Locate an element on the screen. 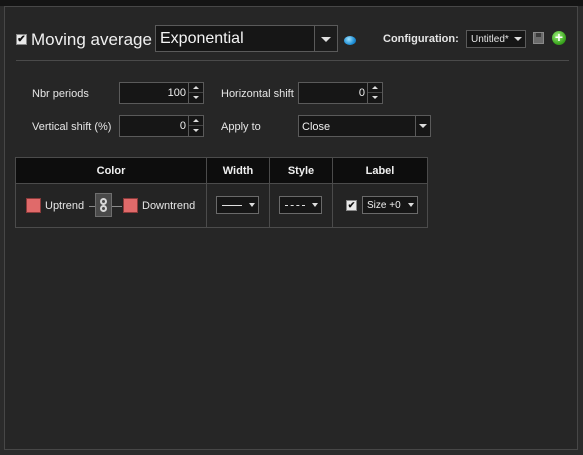  link-colors-button is located at coordinates (103, 205).